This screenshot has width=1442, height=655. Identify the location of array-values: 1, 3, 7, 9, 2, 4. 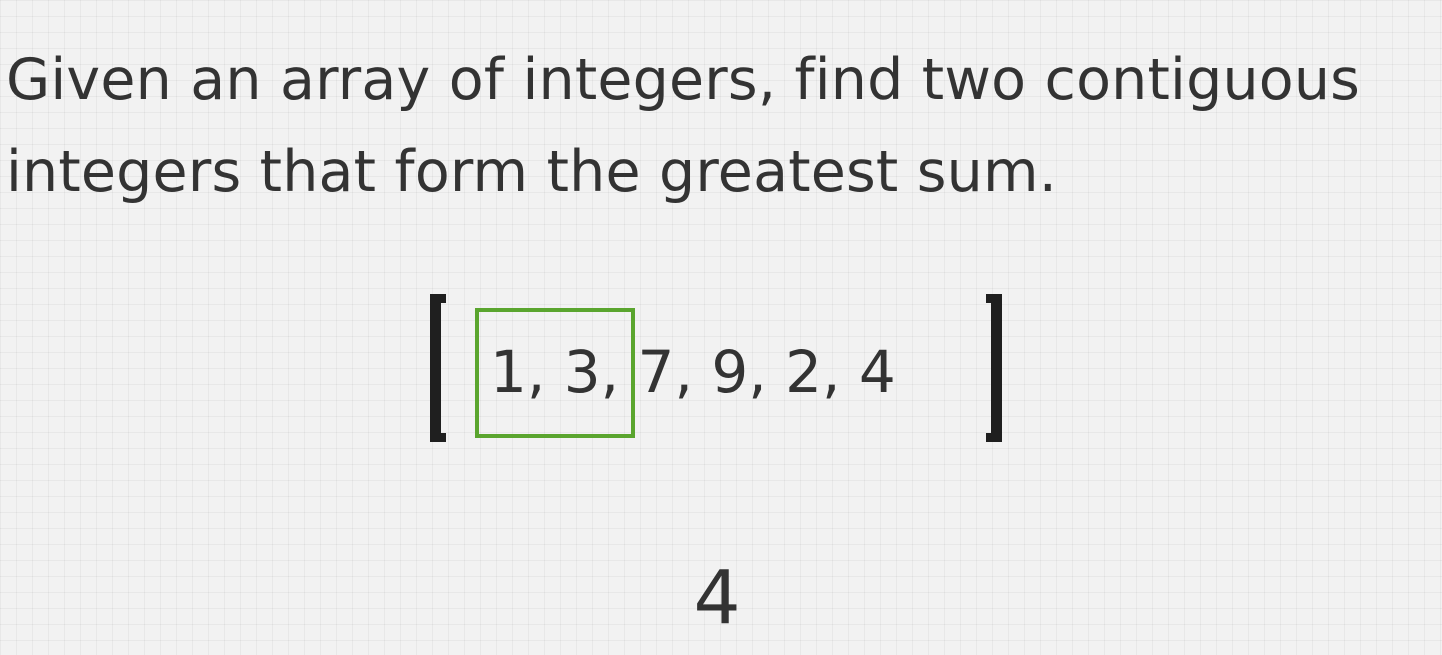
(693, 372).